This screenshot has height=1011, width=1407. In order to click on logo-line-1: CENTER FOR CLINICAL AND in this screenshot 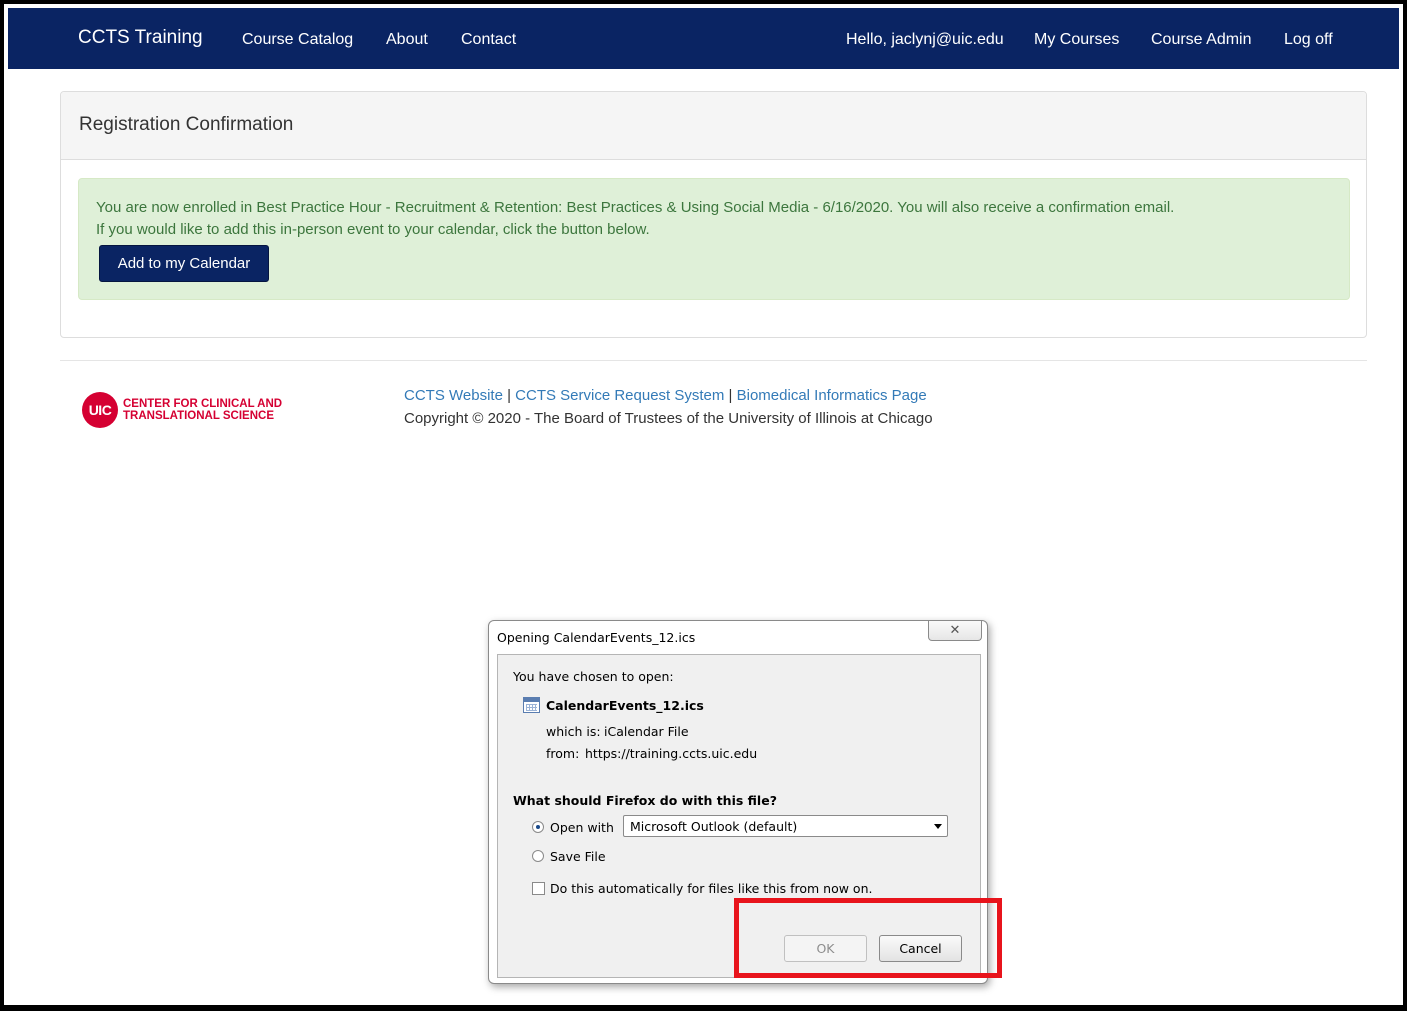, I will do `click(203, 404)`.